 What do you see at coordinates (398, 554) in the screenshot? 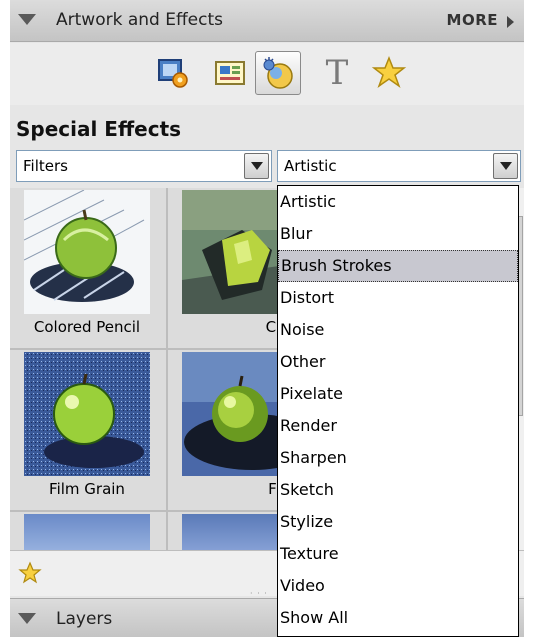
I see `dropdown-option: Texture` at bounding box center [398, 554].